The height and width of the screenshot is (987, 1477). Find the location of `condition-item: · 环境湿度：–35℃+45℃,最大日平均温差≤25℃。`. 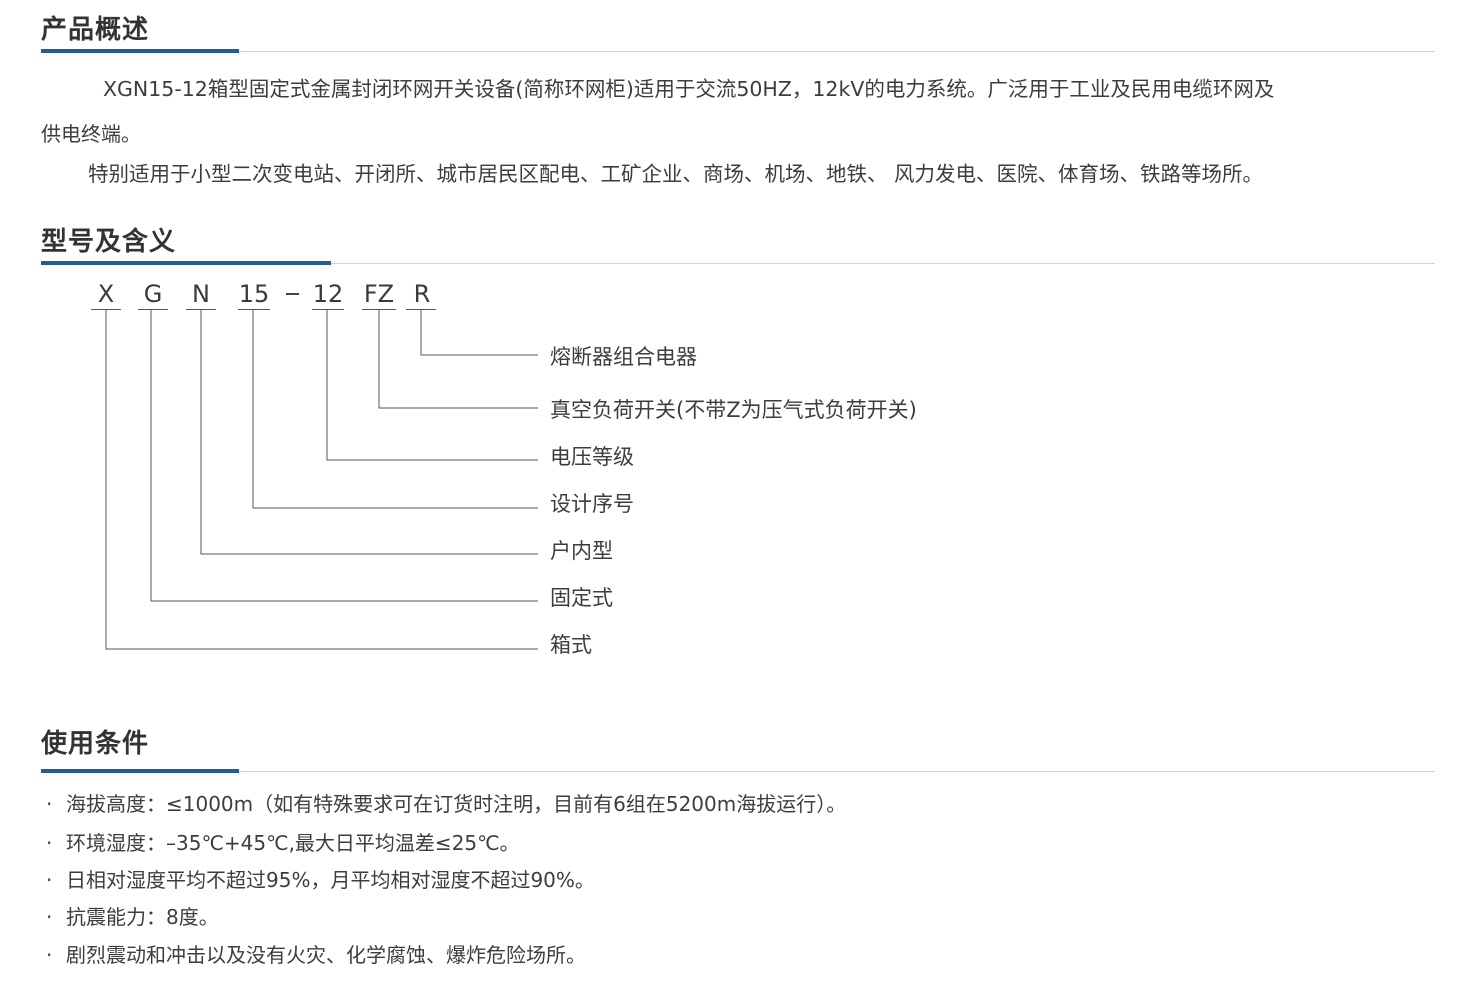

condition-item: · 环境湿度：–35℃+45℃,最大日平均温差≤25℃。 is located at coordinates (283, 843).